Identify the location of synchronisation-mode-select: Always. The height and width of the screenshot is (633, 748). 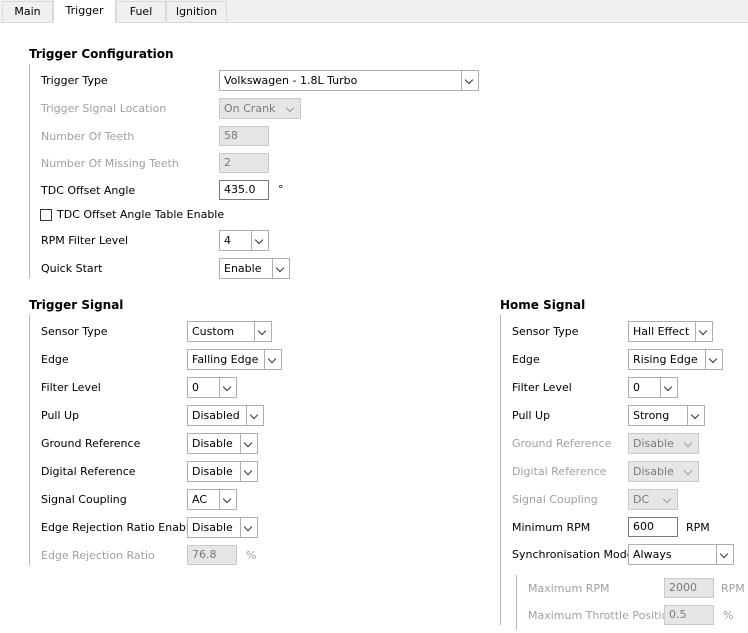
(681, 554).